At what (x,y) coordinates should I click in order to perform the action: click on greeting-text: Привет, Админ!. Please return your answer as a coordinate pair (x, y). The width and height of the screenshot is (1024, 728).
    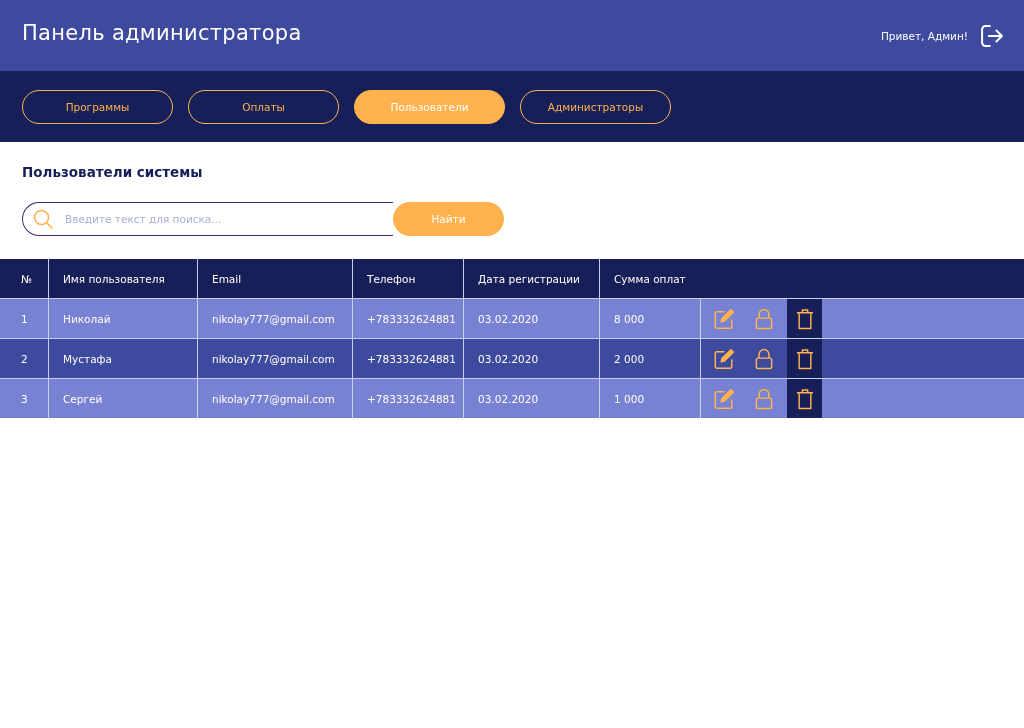
    Looking at the image, I should click on (924, 35).